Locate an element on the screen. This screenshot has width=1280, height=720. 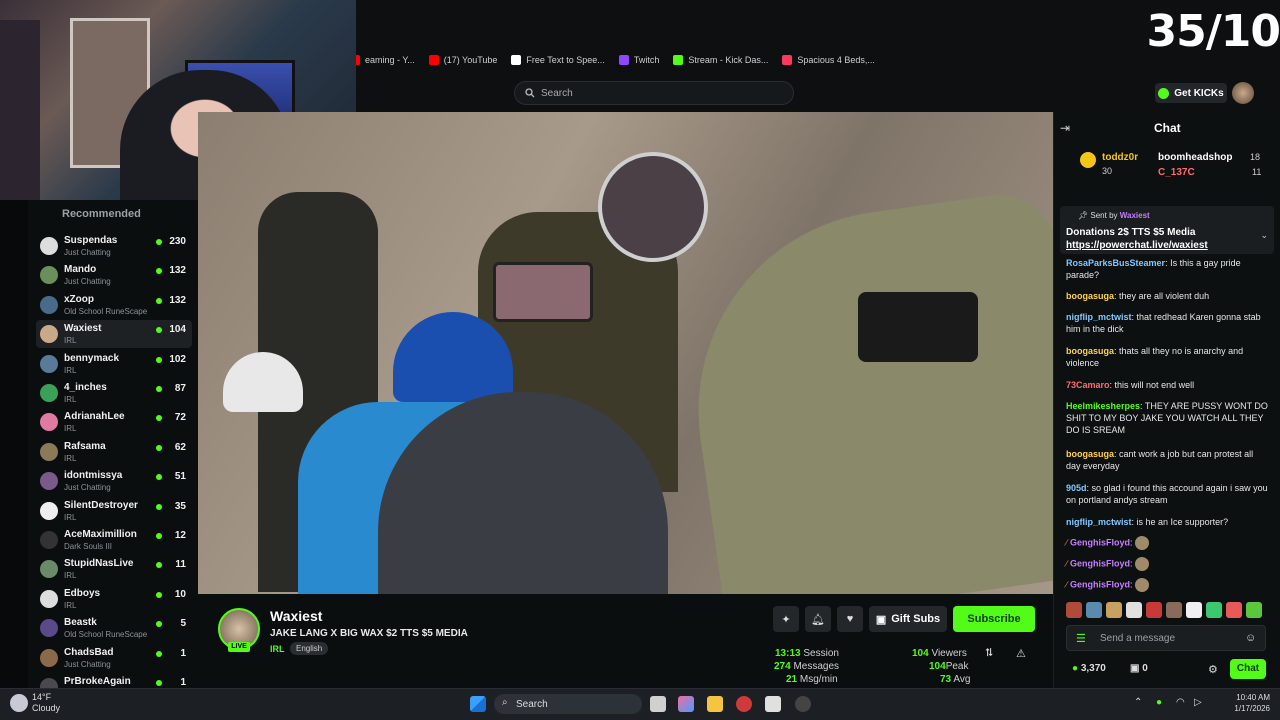
store-icon is located at coordinates (773, 704).